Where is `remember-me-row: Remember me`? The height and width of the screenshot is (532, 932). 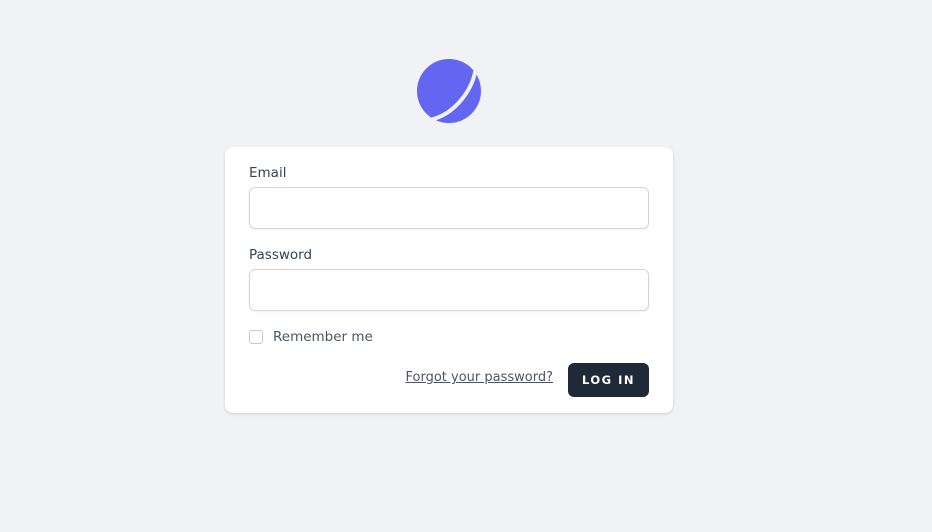 remember-me-row: Remember me is located at coordinates (311, 337).